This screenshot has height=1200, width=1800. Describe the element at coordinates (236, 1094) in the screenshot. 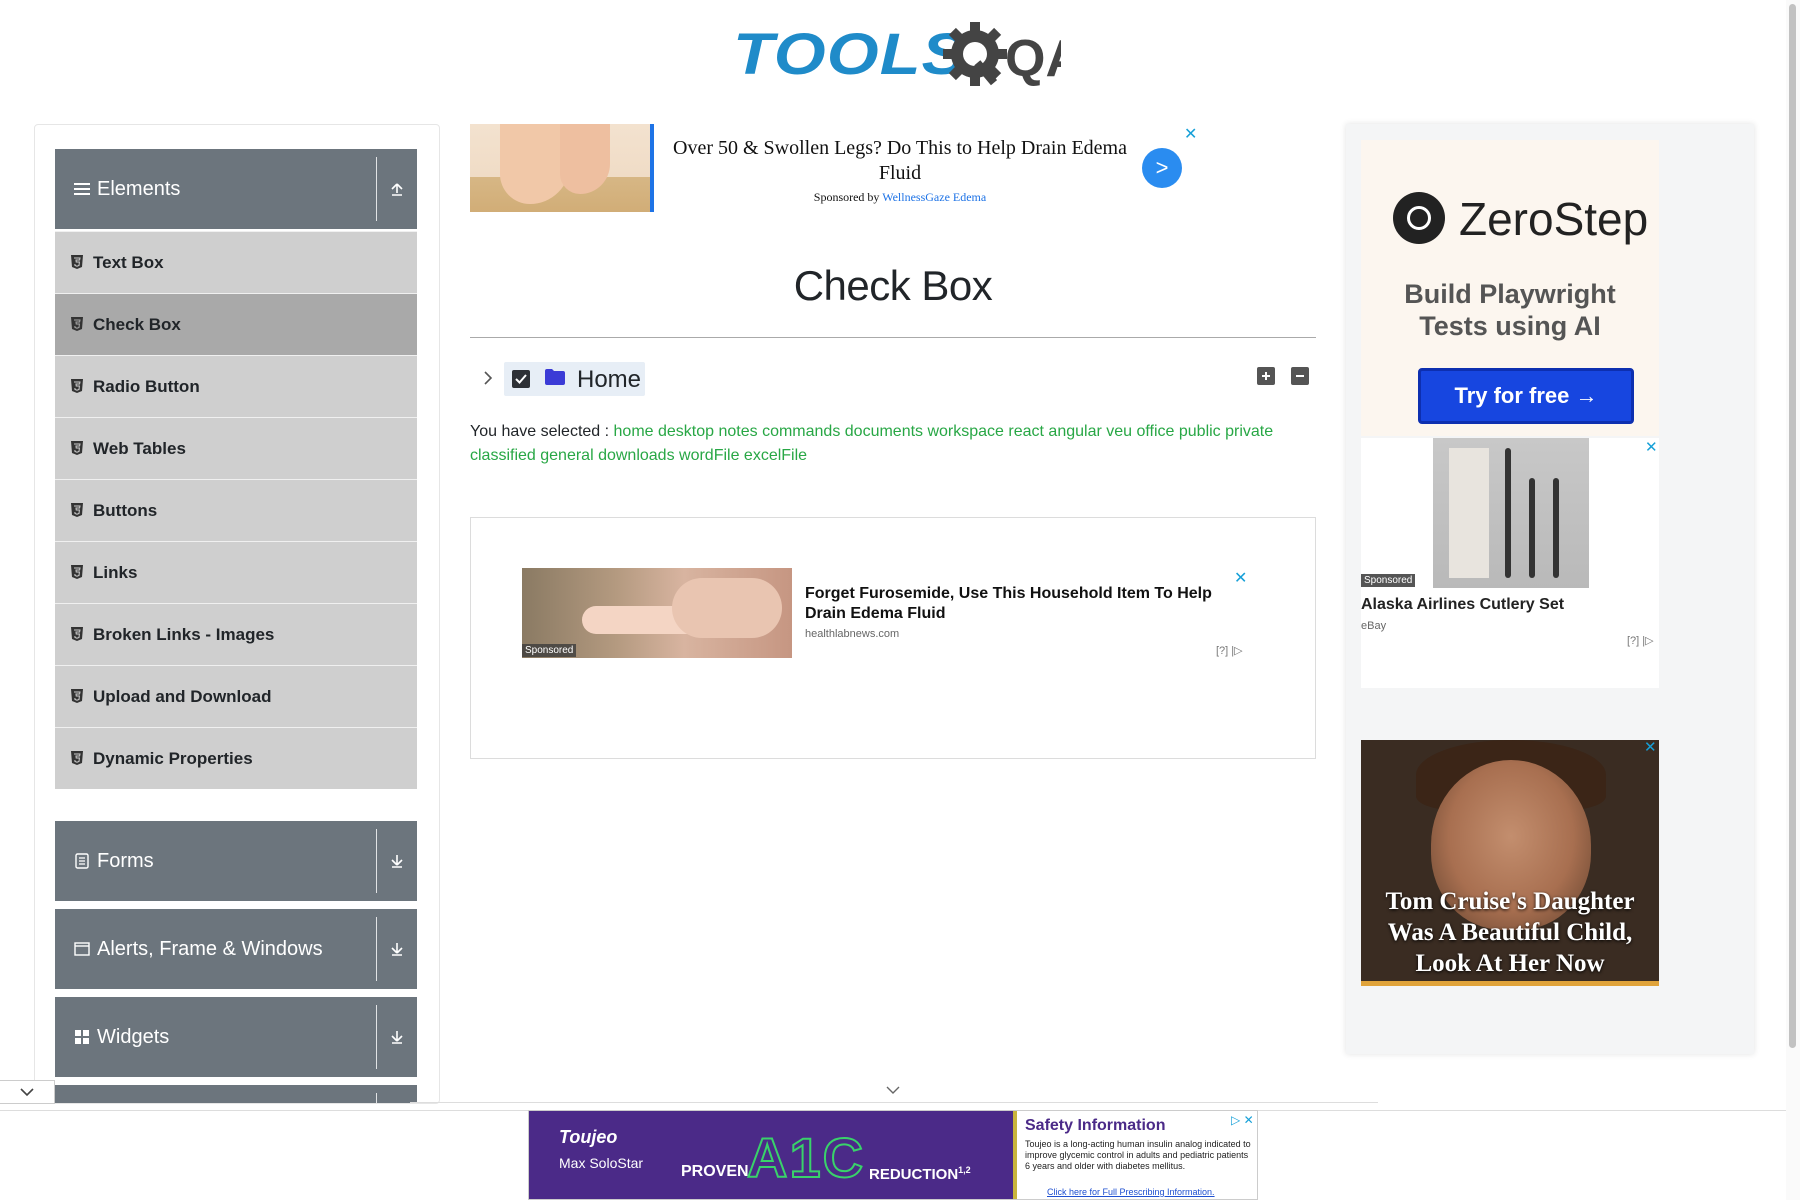

I see `group-next-header` at that location.